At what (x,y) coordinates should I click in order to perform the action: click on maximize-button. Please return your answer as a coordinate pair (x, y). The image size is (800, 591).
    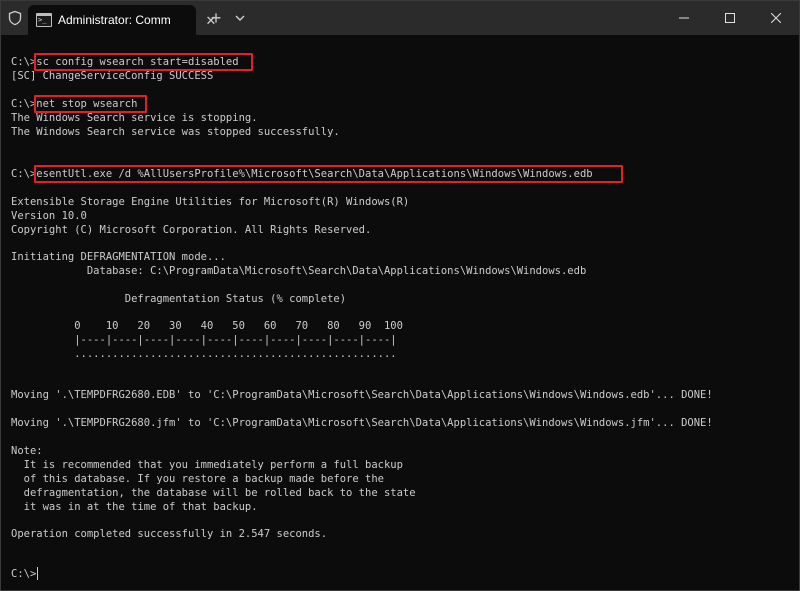
    Looking at the image, I should click on (730, 18).